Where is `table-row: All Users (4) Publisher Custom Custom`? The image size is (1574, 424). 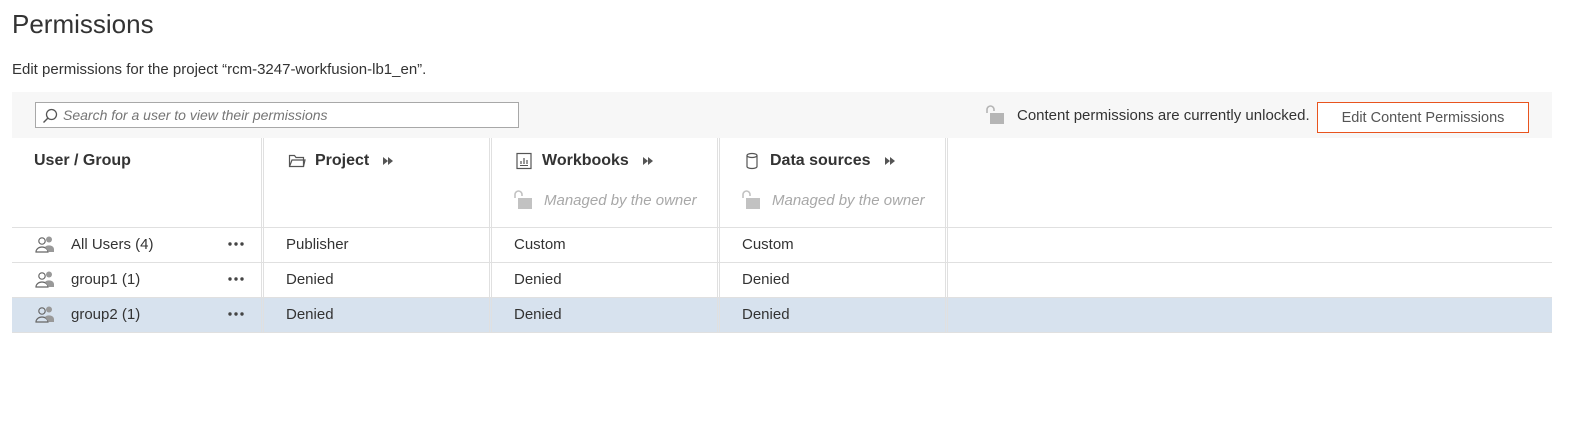
table-row: All Users (4) Publisher Custom Custom is located at coordinates (782, 245).